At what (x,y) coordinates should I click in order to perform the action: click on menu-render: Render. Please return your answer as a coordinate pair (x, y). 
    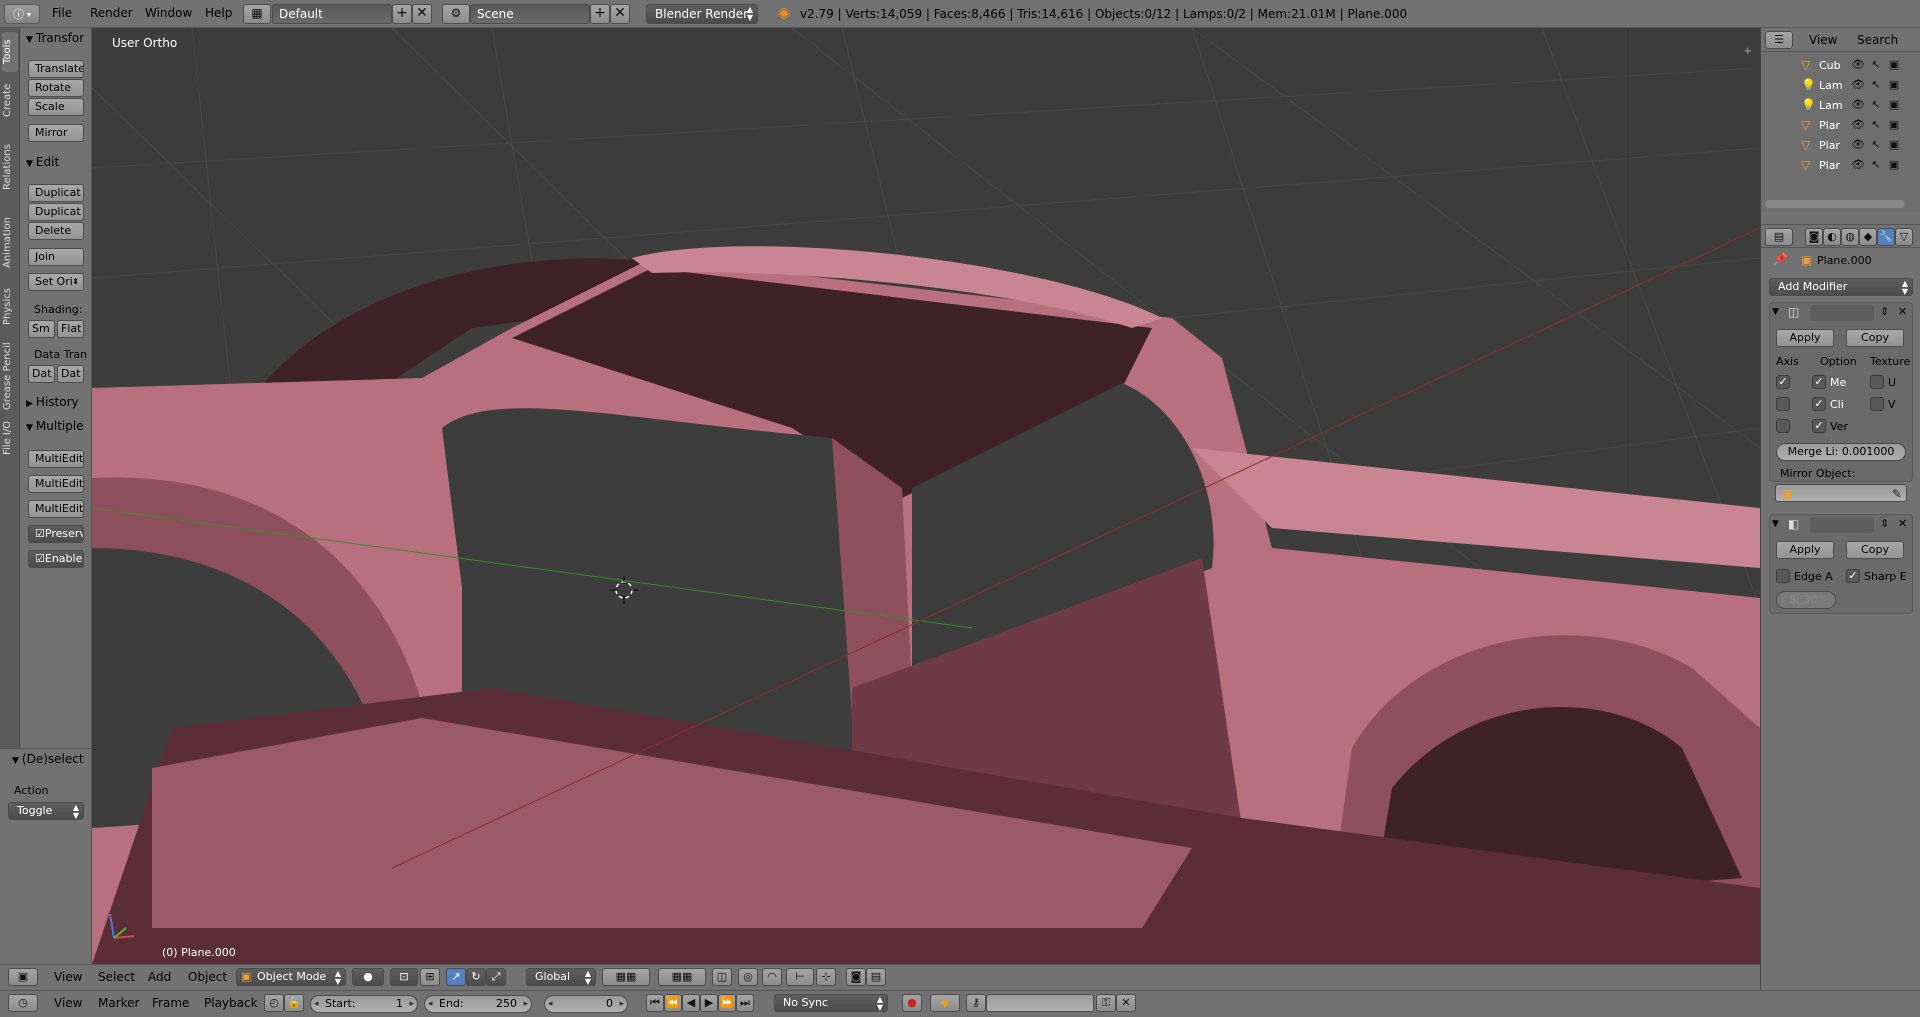
    Looking at the image, I should click on (111, 13).